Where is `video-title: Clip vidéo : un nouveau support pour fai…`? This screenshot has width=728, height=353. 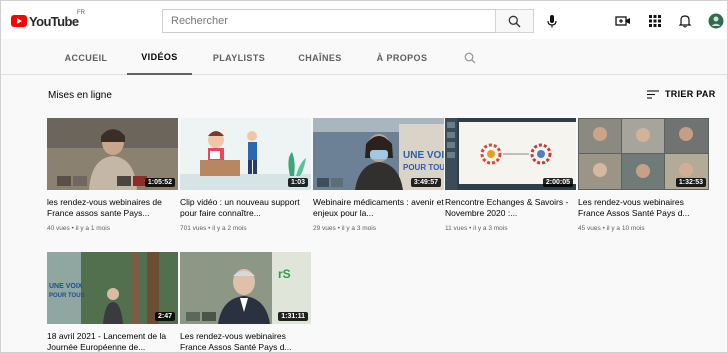 video-title: Clip vidéo : un nouveau support pour fai… is located at coordinates (245, 208).